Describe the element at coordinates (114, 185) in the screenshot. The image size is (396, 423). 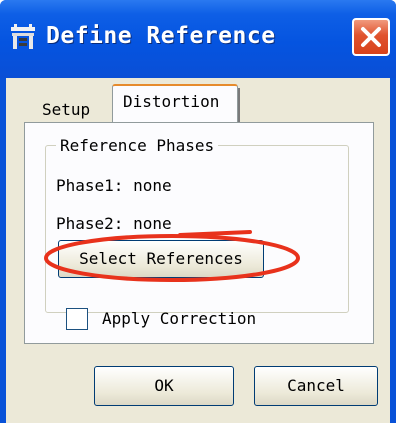
I see `phase1-text: Phase1: none` at that location.